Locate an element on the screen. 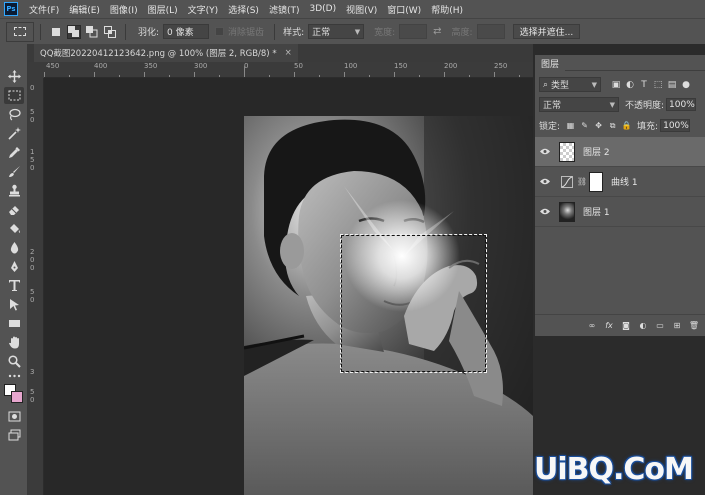  add-to-selection-button is located at coordinates (74, 31).